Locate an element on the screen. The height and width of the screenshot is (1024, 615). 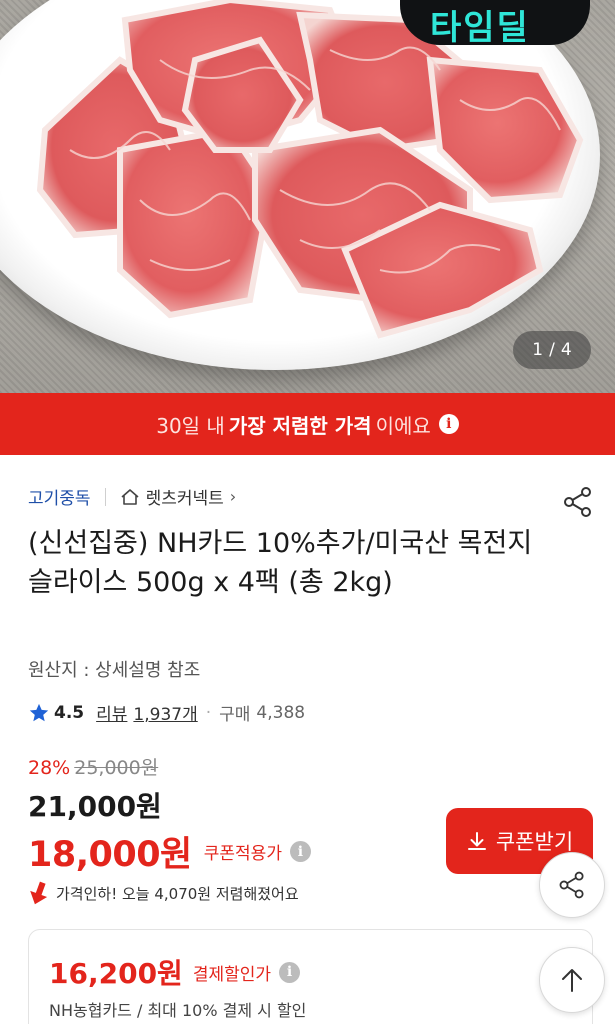
scroll-to-top-button is located at coordinates (572, 980).